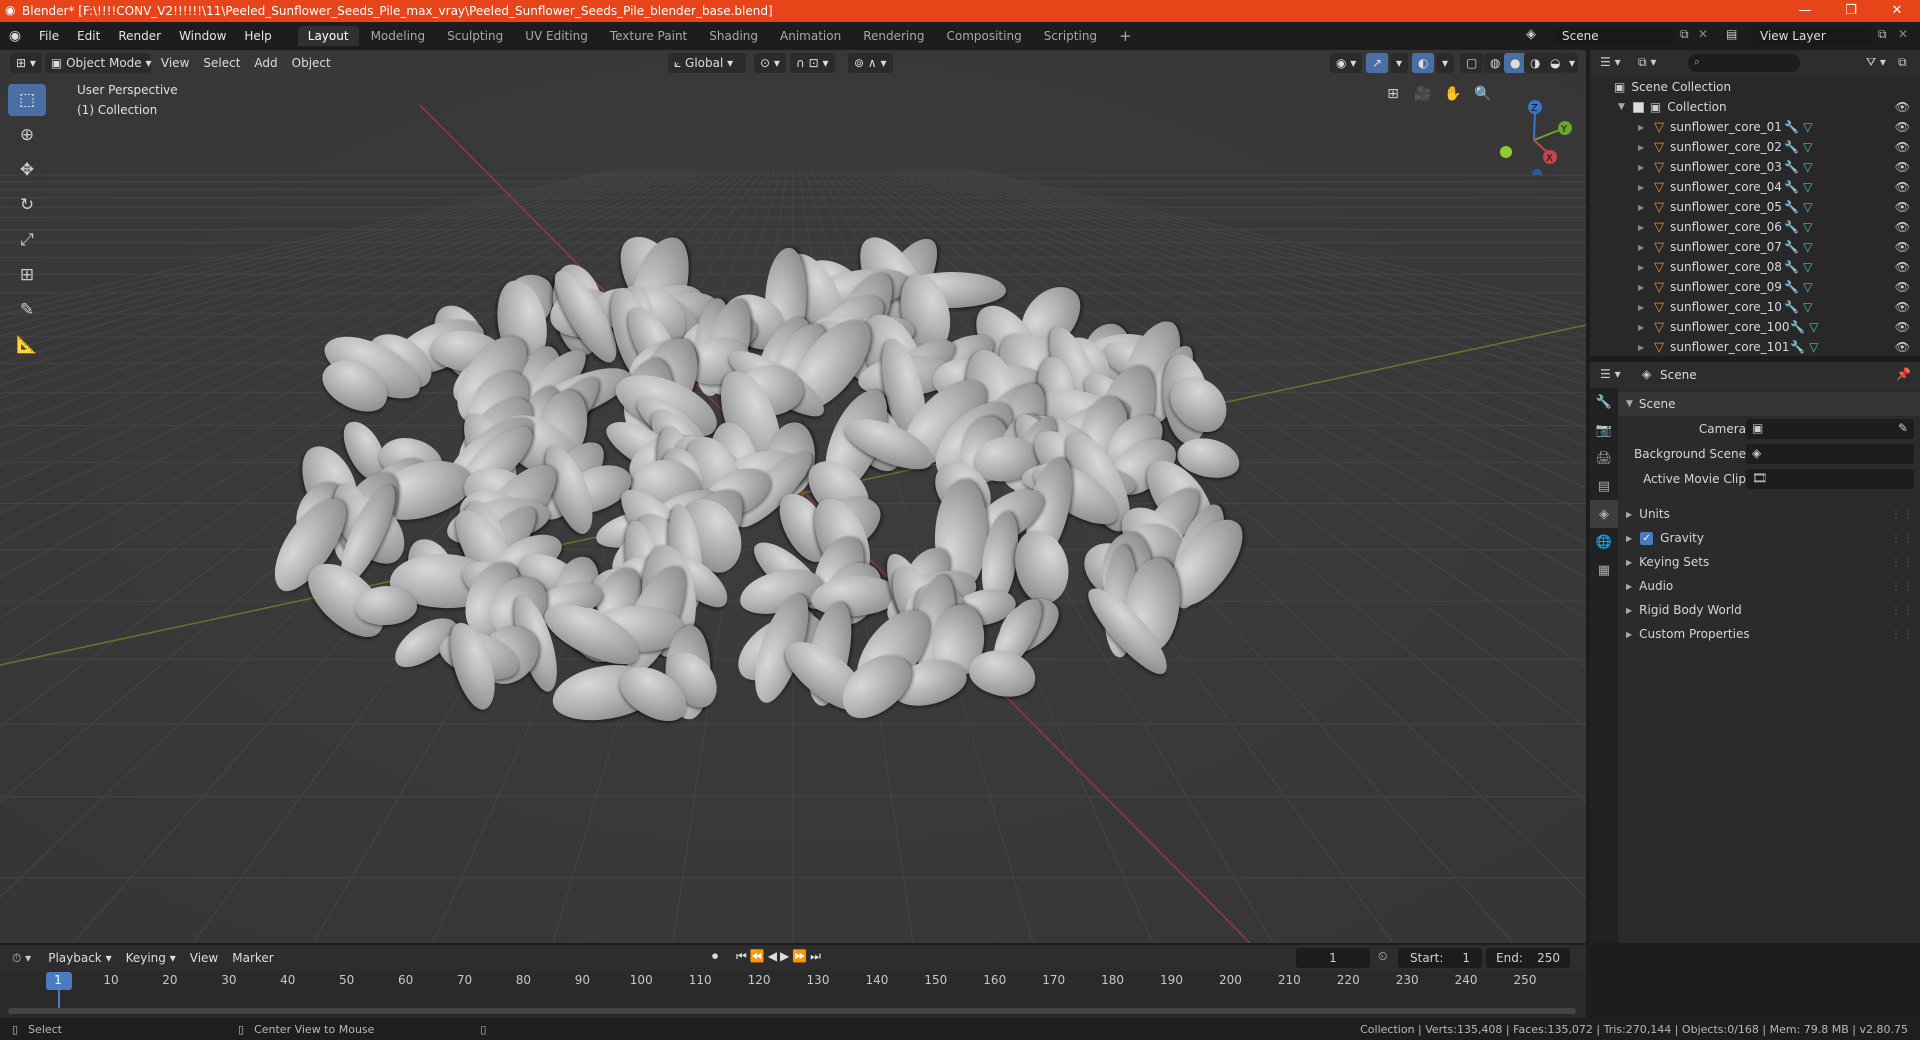 The height and width of the screenshot is (1040, 1920). I want to click on visibility-icon: ◉ ▾, so click(1346, 63).